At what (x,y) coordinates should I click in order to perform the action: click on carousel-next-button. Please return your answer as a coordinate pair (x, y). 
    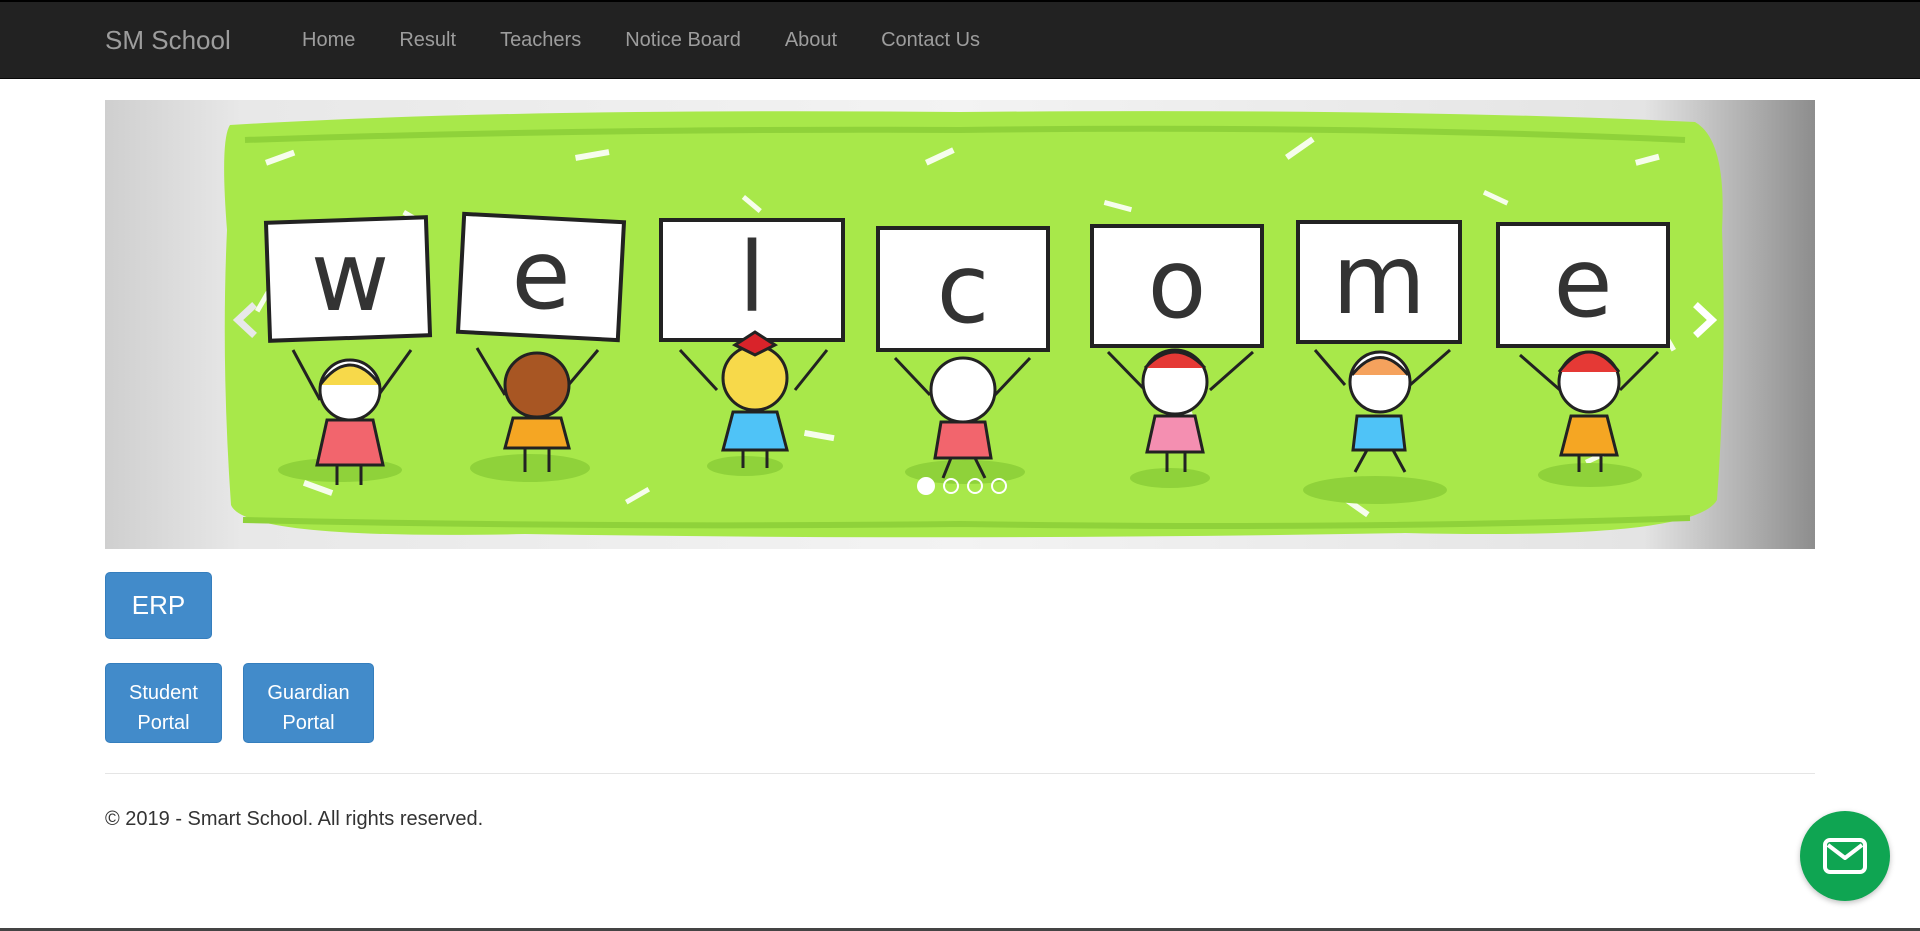
    Looking at the image, I should click on (1705, 320).